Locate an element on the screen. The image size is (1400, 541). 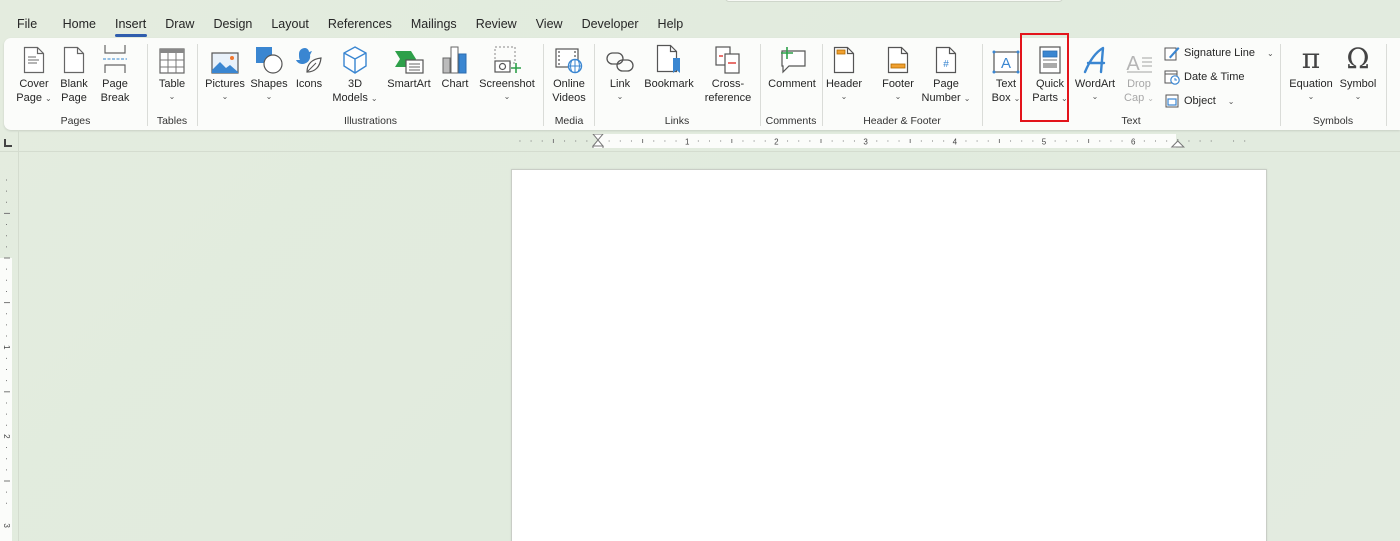
cover-page-icon is located at coordinates (34, 60).